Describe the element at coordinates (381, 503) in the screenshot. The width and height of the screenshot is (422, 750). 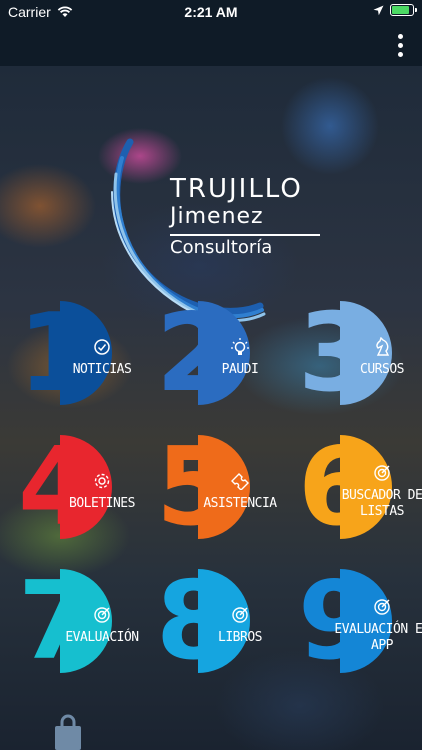
I see `tile-label: BUSCADOR DE LISTAS` at that location.